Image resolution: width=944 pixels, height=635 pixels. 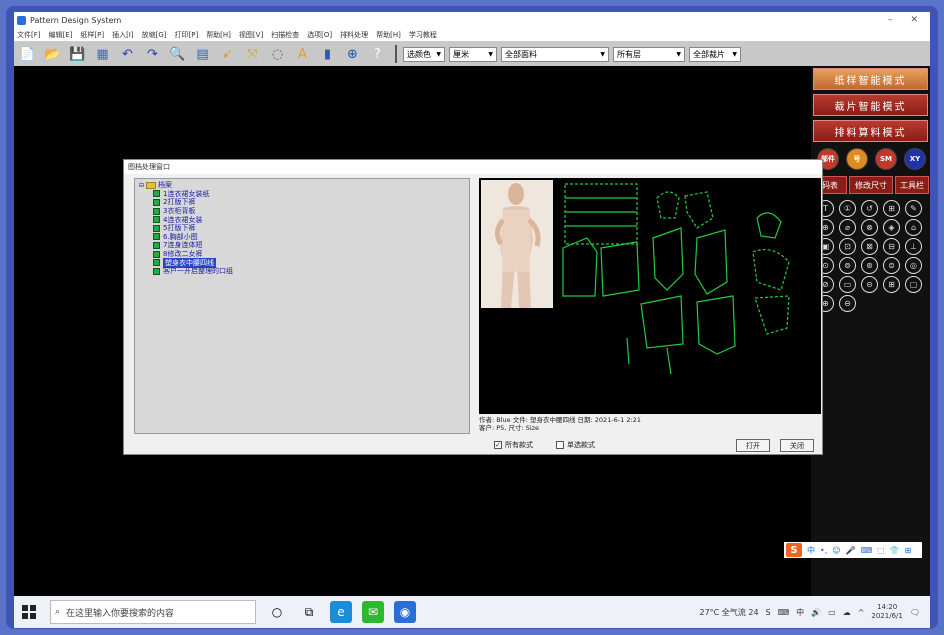 I want to click on menu-item: 选项[O], so click(x=319, y=35).